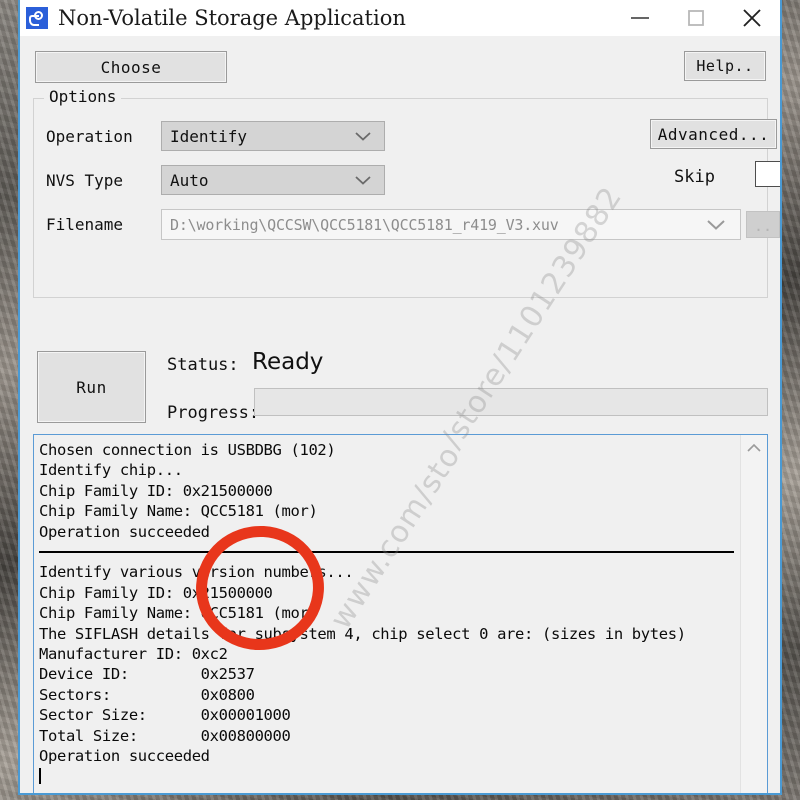 Image resolution: width=800 pixels, height=800 pixels. Describe the element at coordinates (147, 694) in the screenshot. I see `log-line: Sectors: 0x0800` at that location.